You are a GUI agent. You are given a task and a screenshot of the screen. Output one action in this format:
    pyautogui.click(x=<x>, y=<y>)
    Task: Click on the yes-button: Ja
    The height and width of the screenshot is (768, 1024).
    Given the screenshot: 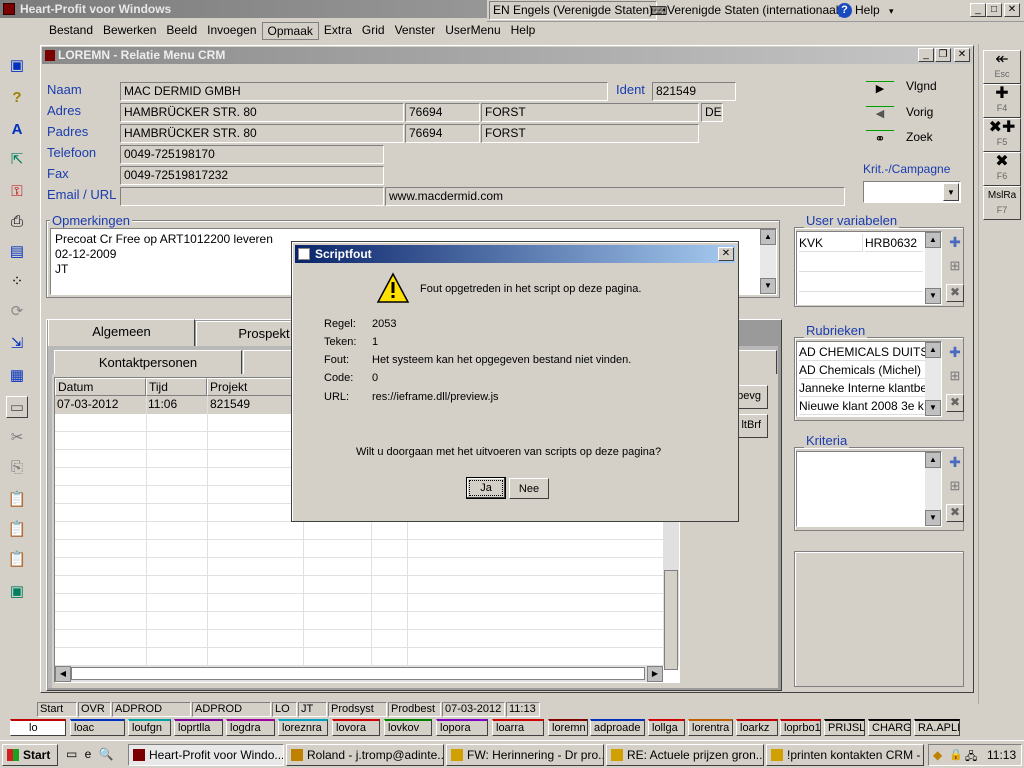 What is the action you would take?
    pyautogui.click(x=486, y=488)
    